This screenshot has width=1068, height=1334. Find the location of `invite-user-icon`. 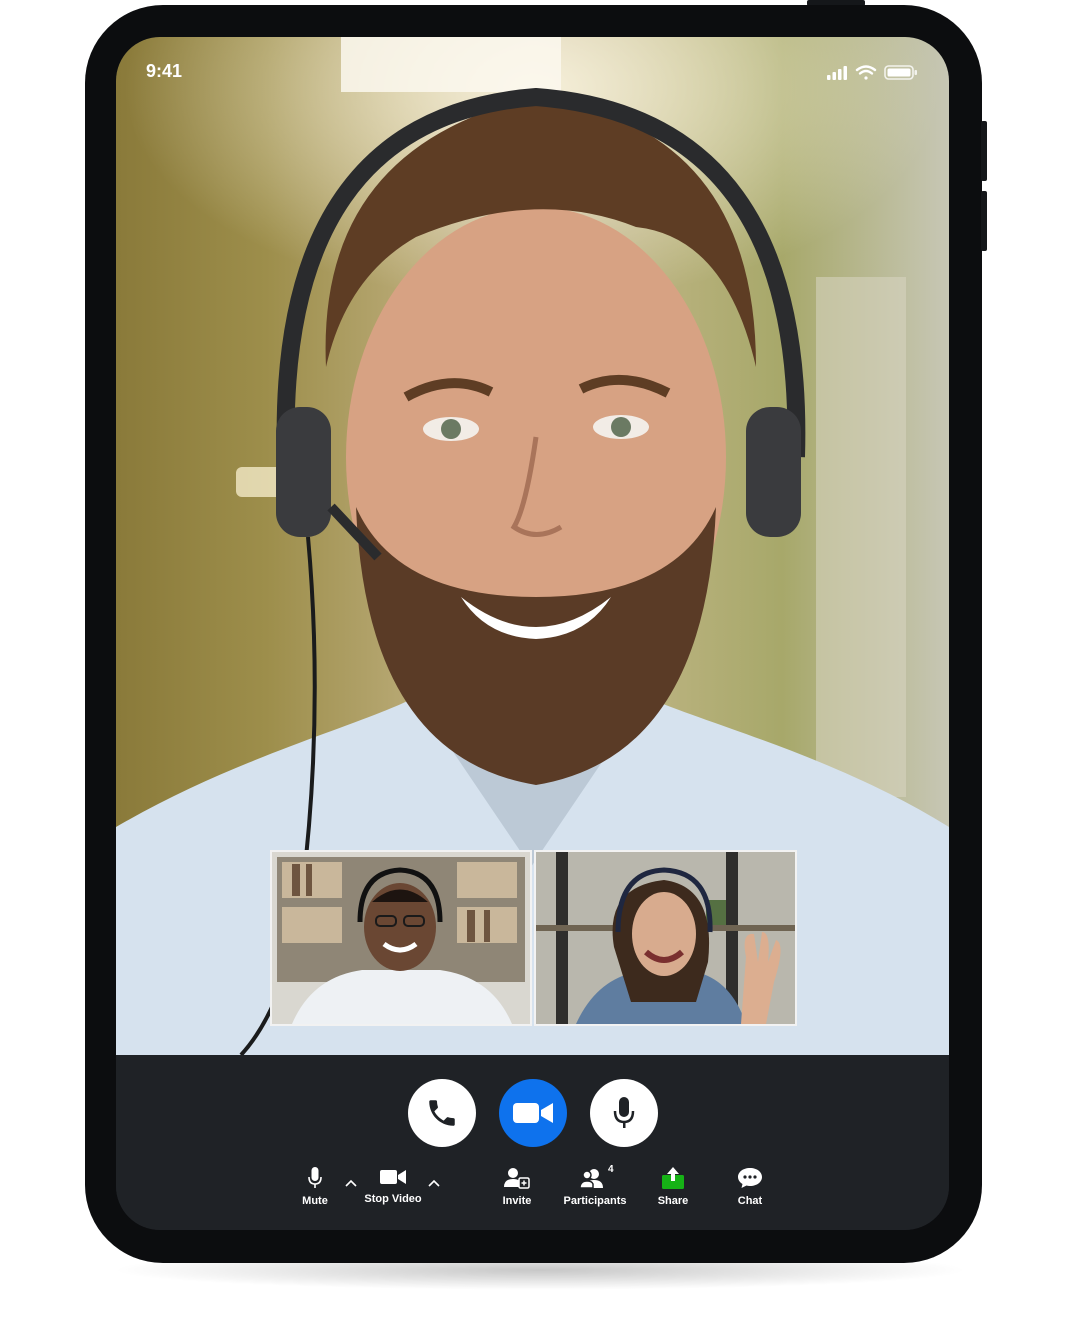

invite-user-icon is located at coordinates (517, 1178).